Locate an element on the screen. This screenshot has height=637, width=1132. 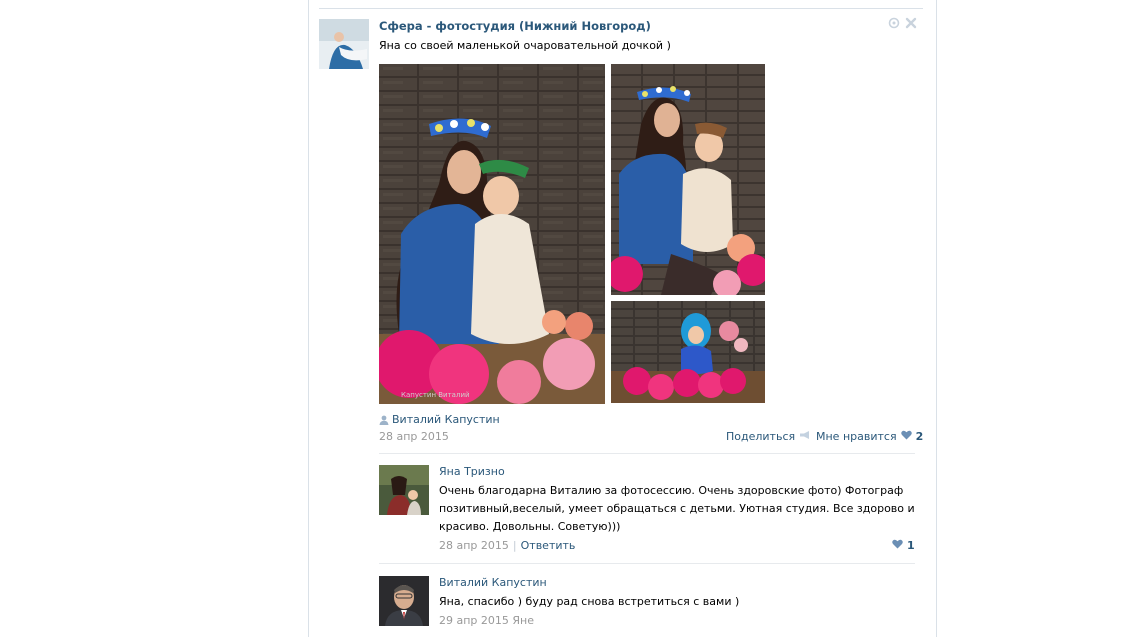
post-date: 28 апр 2015 is located at coordinates (414, 436).